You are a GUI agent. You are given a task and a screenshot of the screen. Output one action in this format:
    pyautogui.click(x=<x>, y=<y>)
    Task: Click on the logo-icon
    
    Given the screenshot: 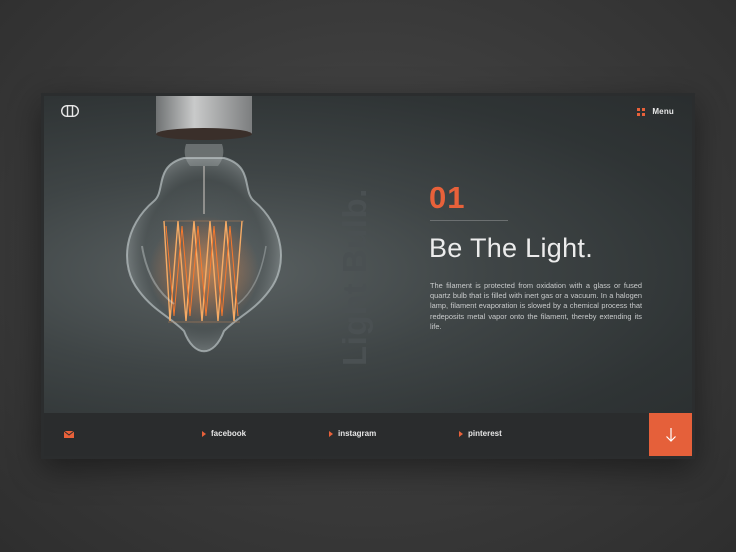 What is the action you would take?
    pyautogui.click(x=70, y=111)
    